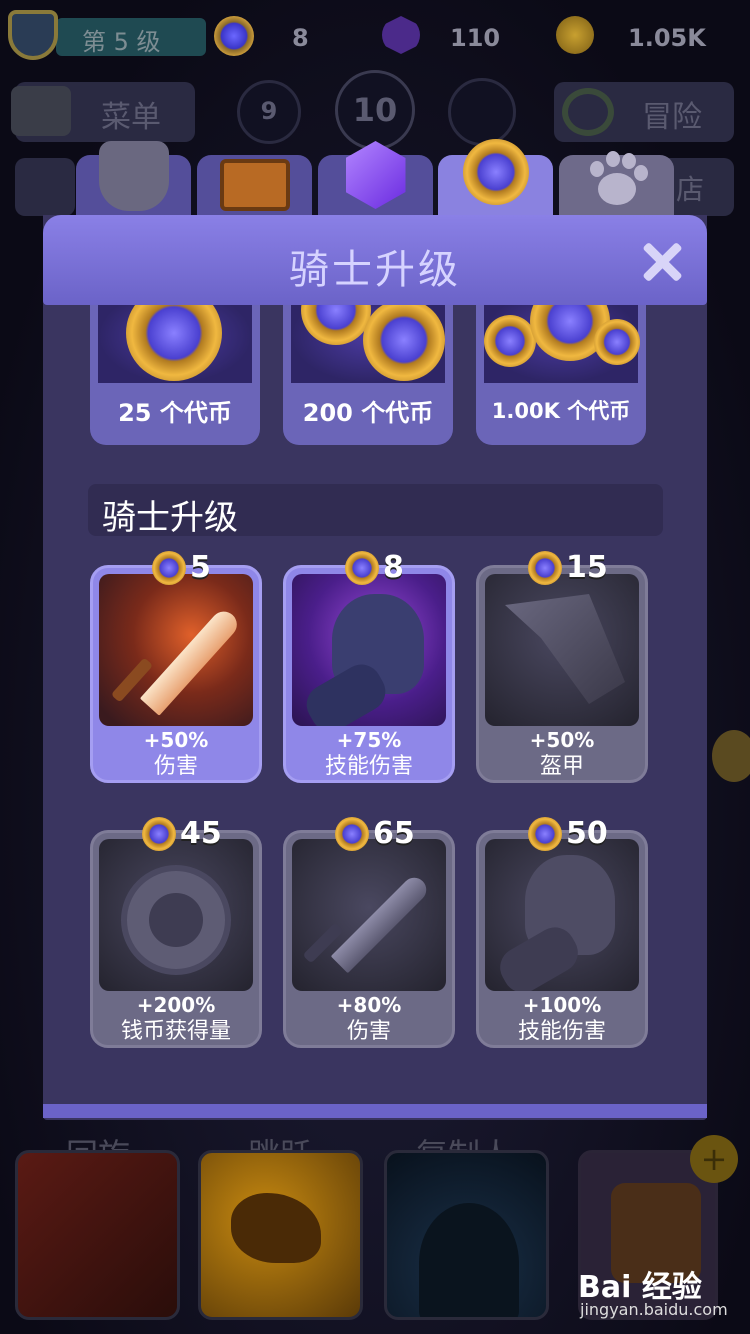 The height and width of the screenshot is (1334, 750). I want to click on tab-gems, so click(375, 179).